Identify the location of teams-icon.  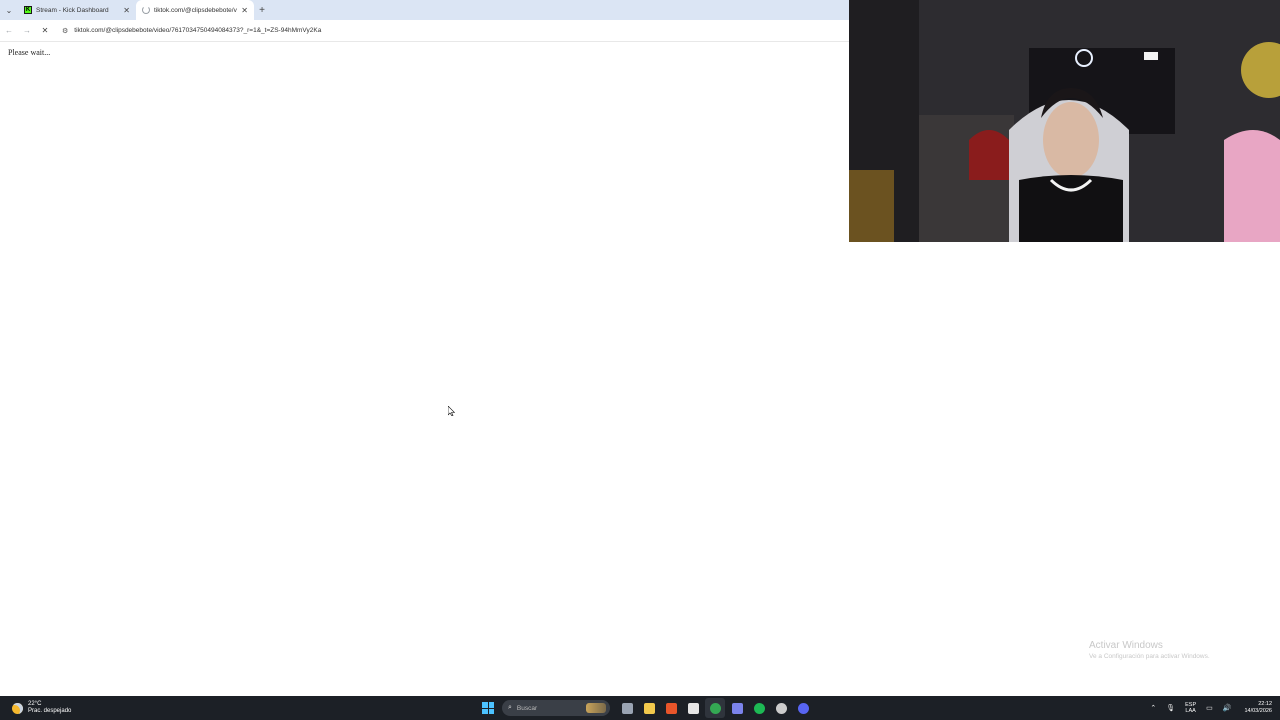
(737, 708).